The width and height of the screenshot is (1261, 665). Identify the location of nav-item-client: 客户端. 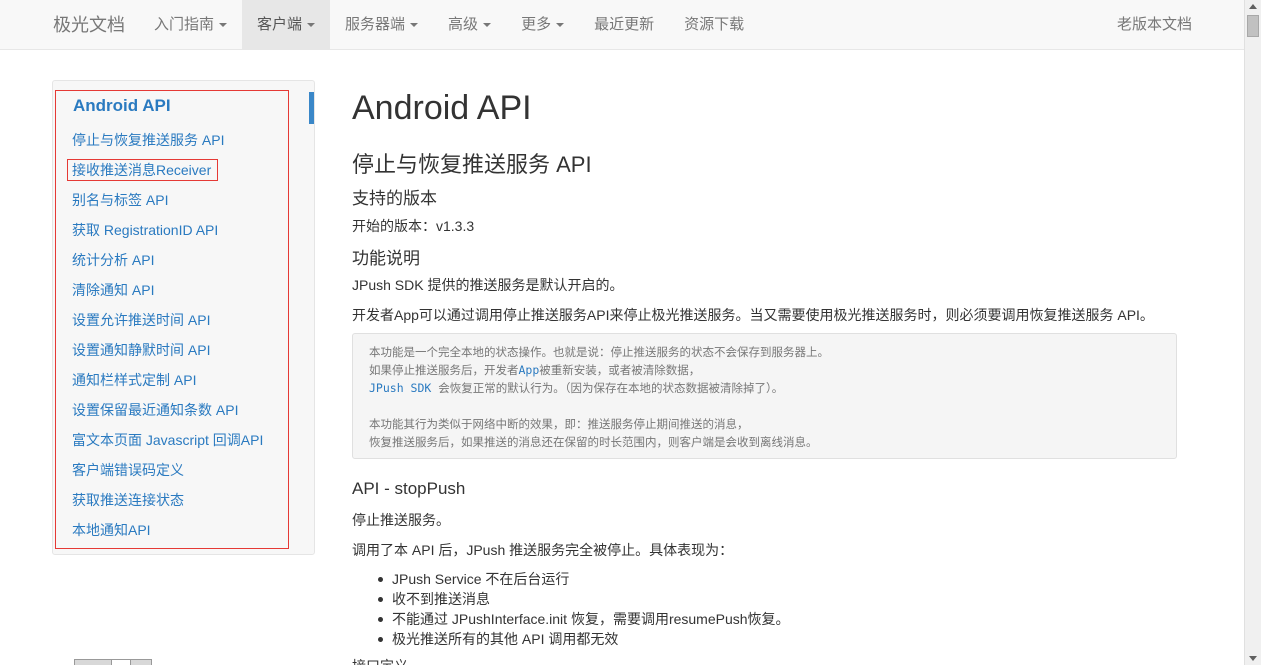
(286, 25).